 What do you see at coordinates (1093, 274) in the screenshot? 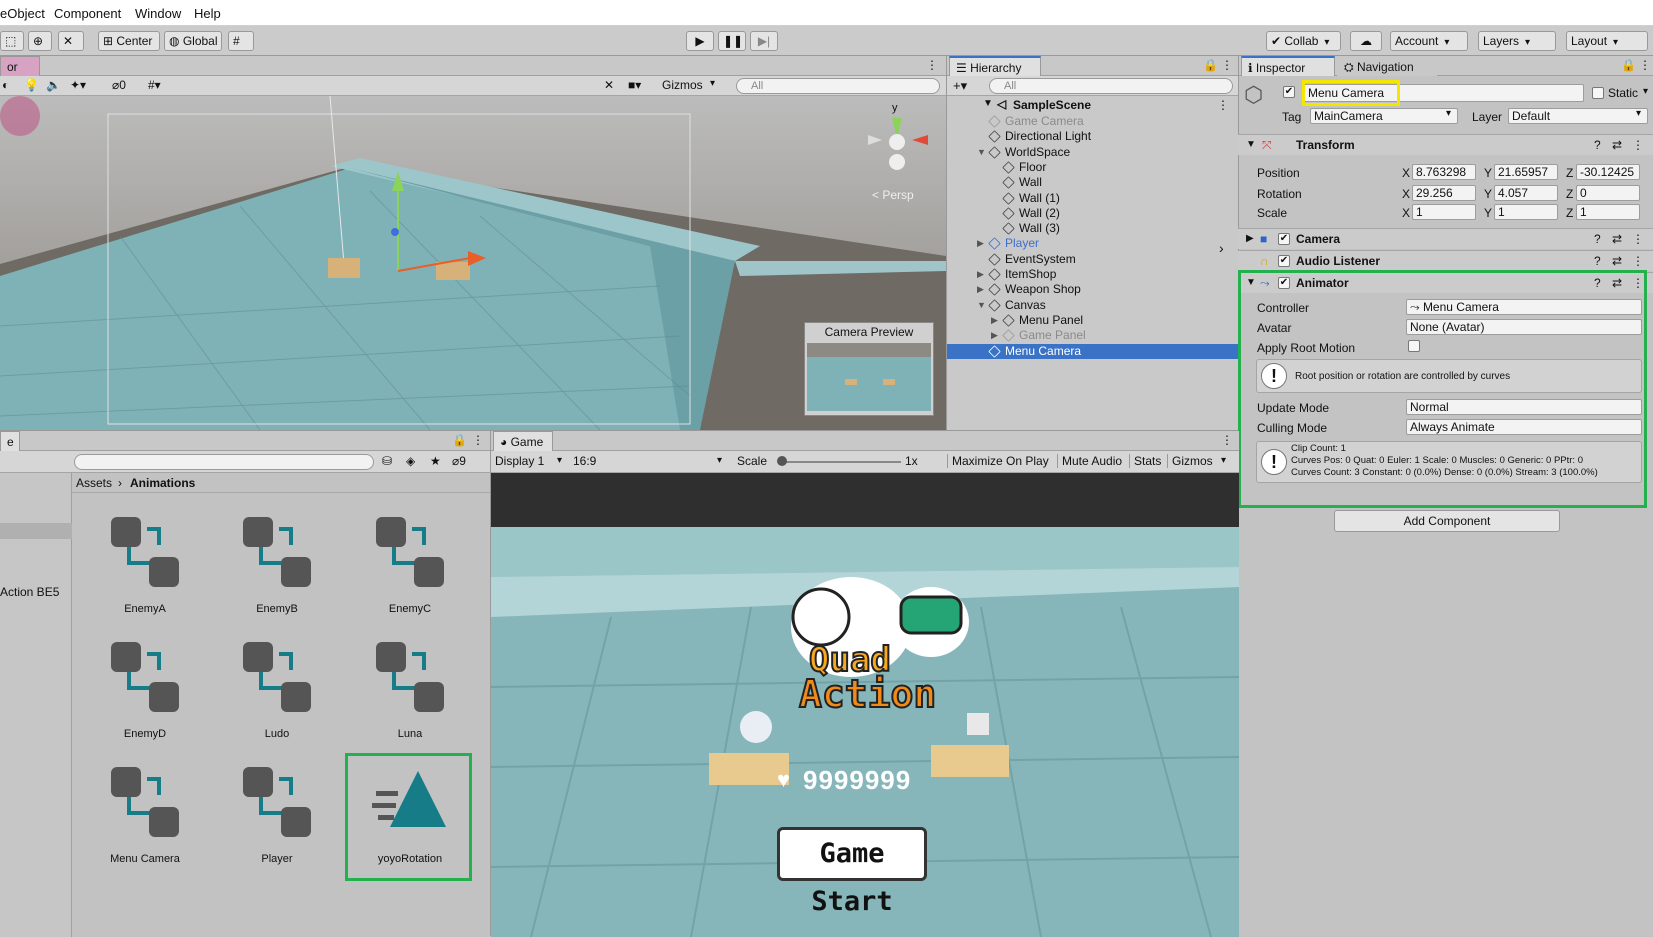
I see `hierarchy-item: ▶ ItemShop` at bounding box center [1093, 274].